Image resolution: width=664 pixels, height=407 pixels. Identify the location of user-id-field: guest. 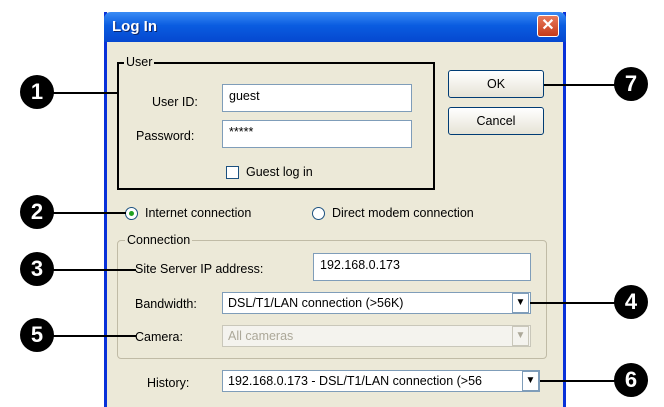
(317, 98).